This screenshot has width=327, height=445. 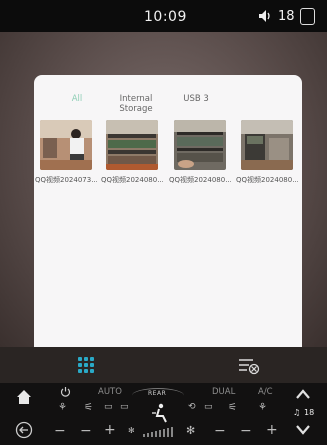 What do you see at coordinates (196, 99) in the screenshot?
I see `tab-usb: USB 3` at bounding box center [196, 99].